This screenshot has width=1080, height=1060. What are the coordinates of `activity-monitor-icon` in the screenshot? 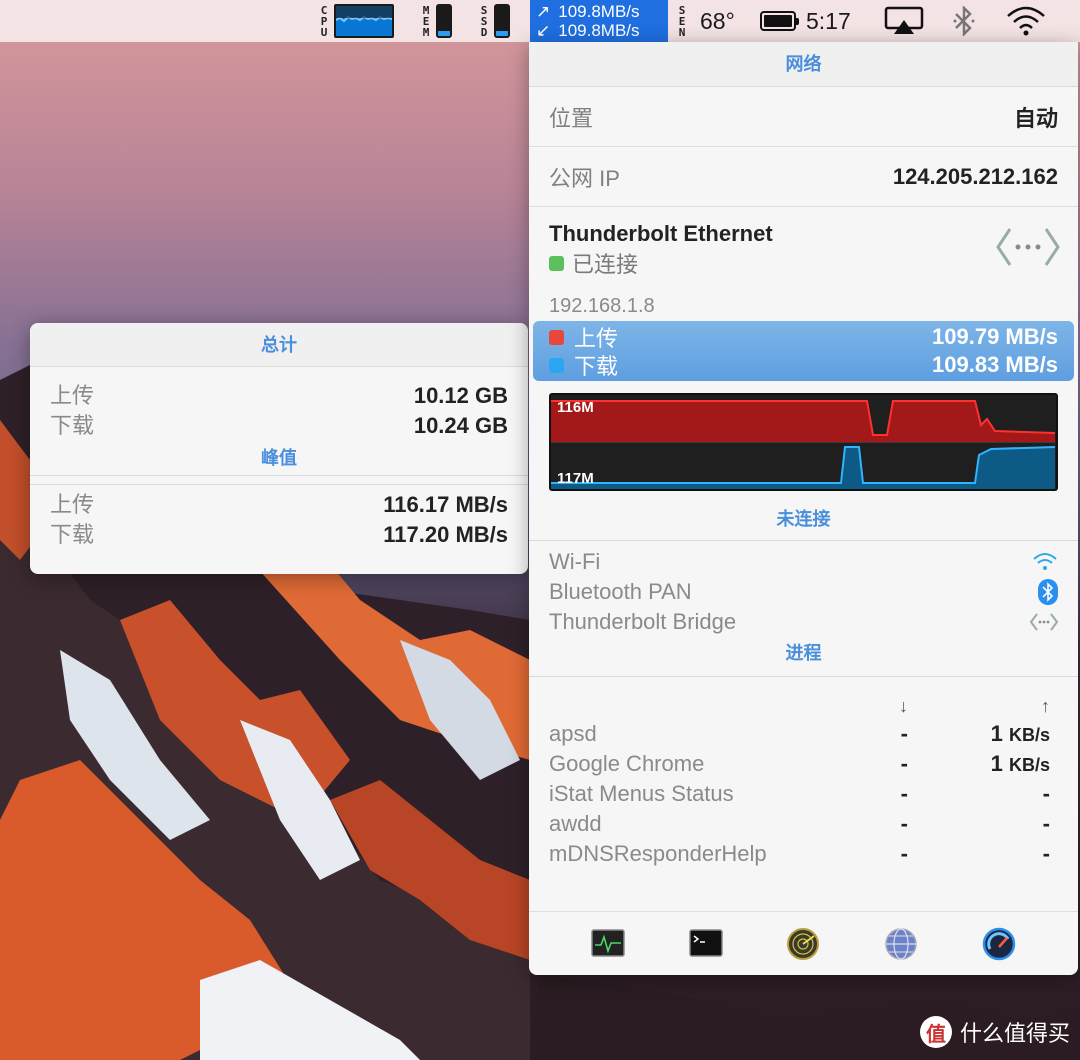 It's located at (608, 944).